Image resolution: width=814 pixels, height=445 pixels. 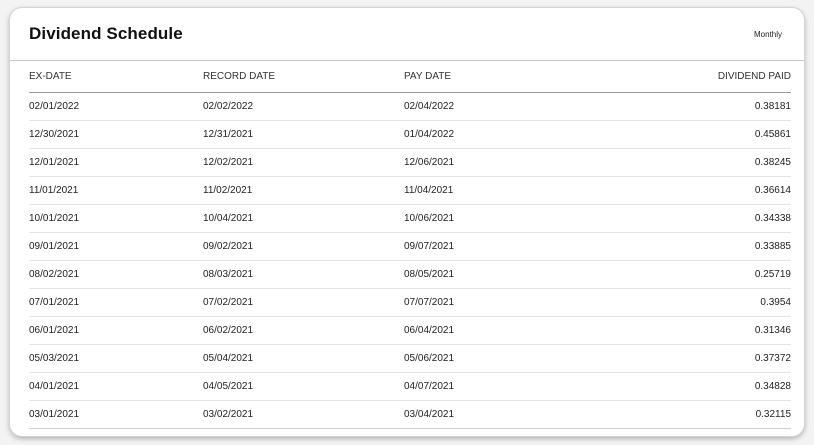 I want to click on ex-date-cell: 12/01/2021, so click(x=116, y=162).